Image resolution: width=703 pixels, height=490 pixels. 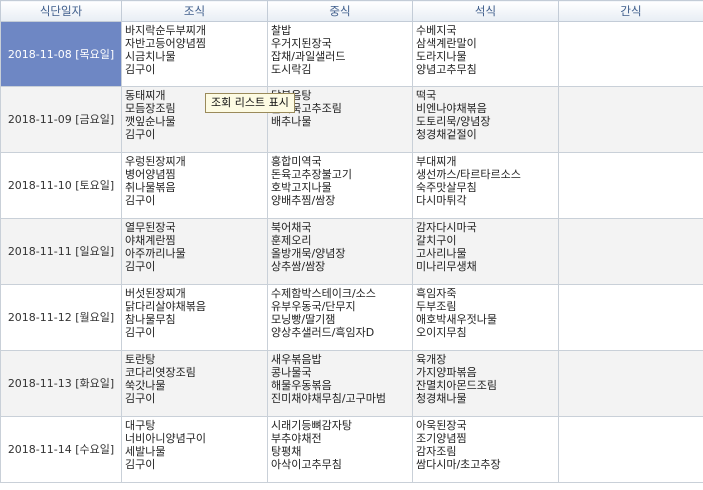 What do you see at coordinates (441, 332) in the screenshot?
I see `menu-item: 오이지무침` at bounding box center [441, 332].